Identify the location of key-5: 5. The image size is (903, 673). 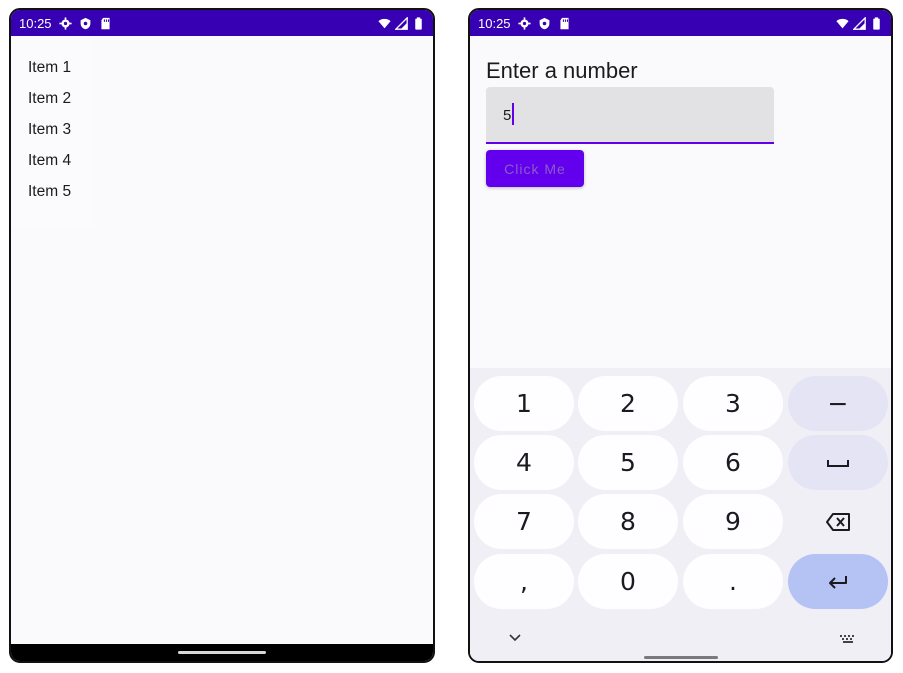
(628, 462).